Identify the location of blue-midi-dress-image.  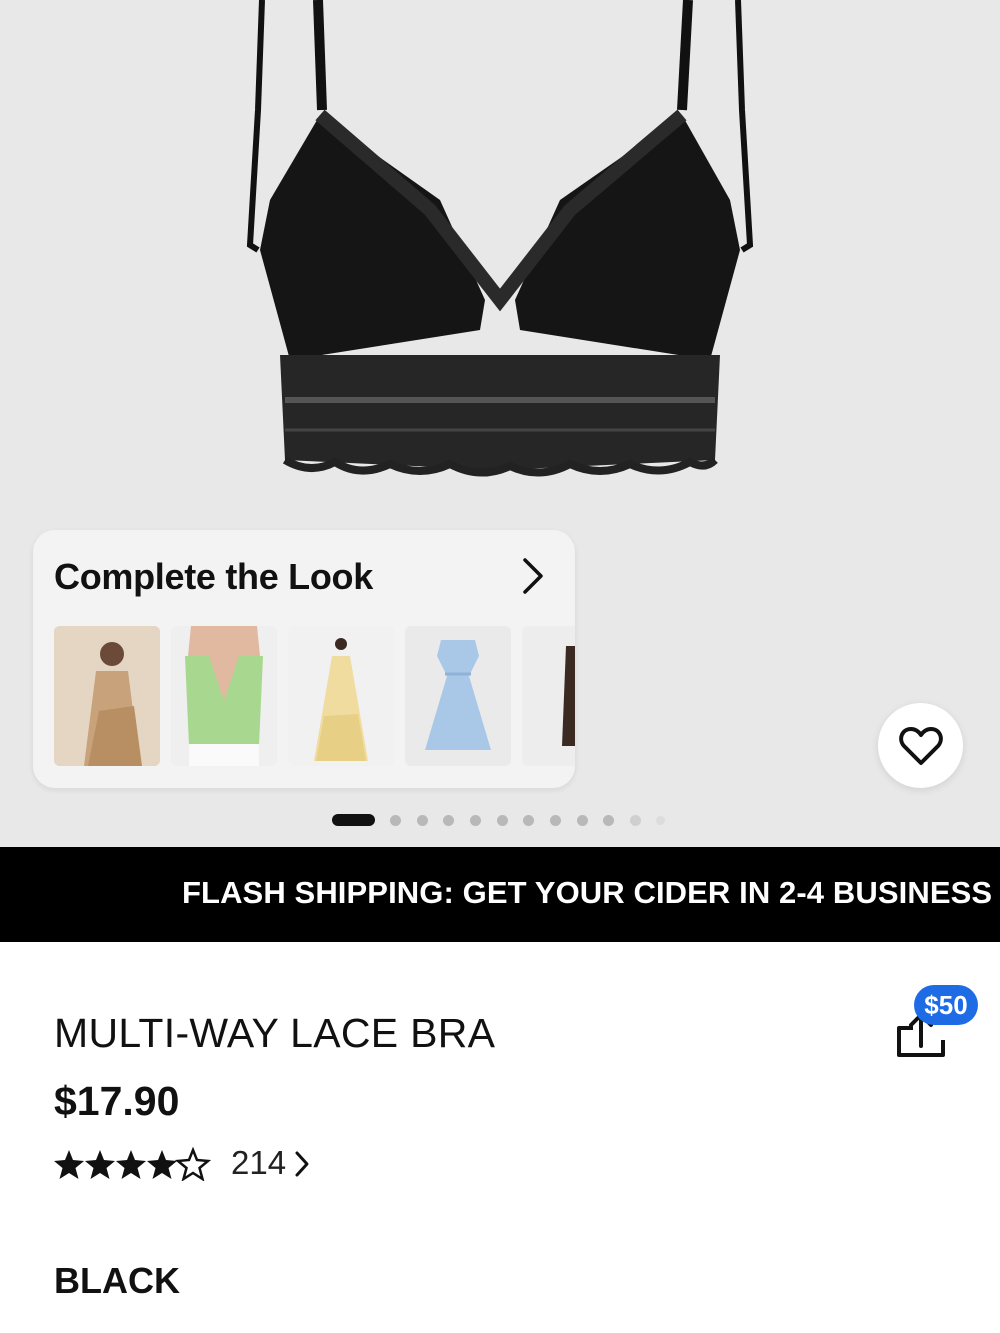
(458, 696).